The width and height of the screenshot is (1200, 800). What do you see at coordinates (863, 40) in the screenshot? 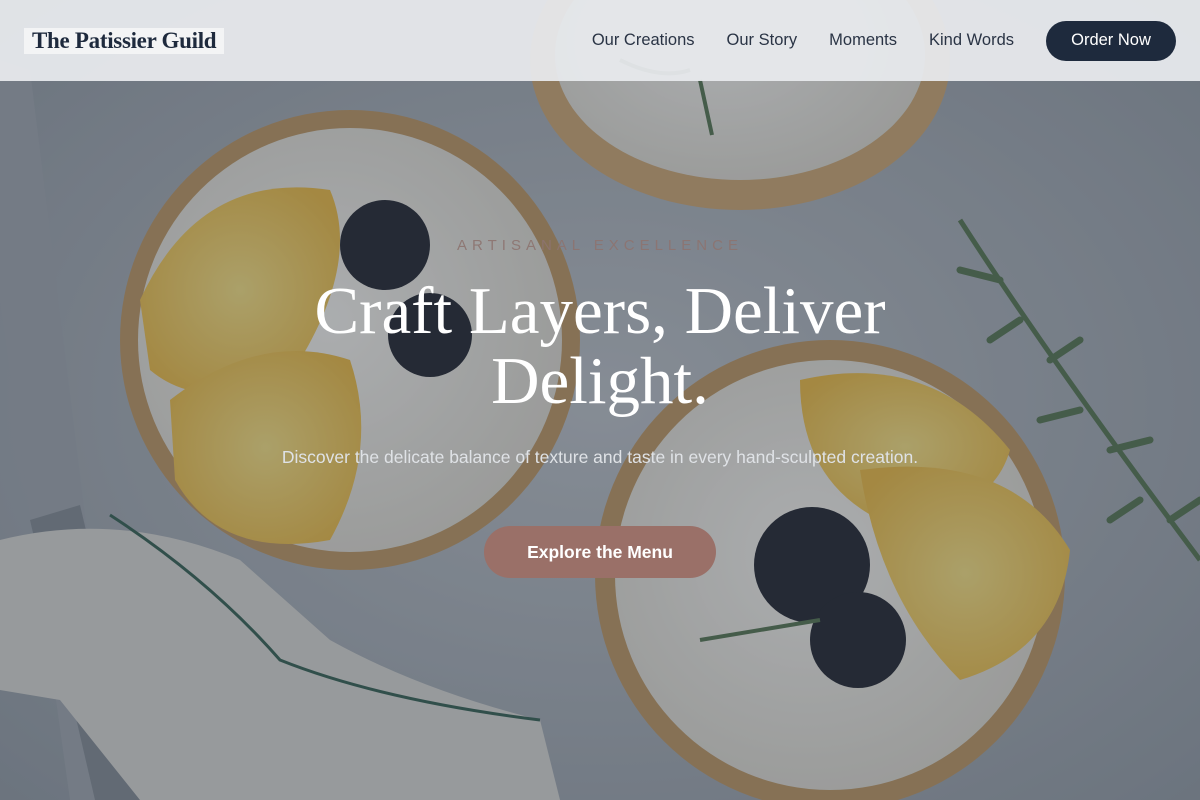
I see `nav-link-moments: Moments` at bounding box center [863, 40].